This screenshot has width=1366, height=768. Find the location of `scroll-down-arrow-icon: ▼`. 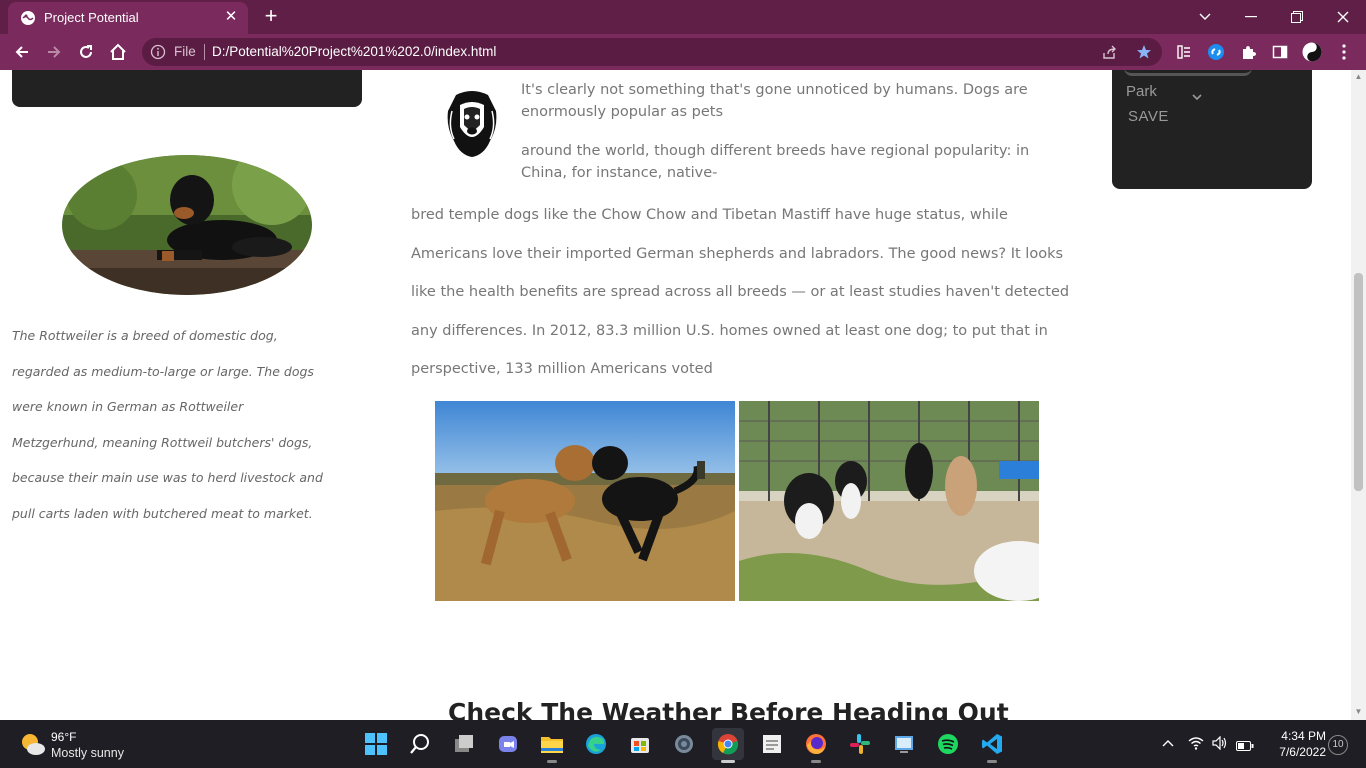

scroll-down-arrow-icon: ▼ is located at coordinates (1358, 712).